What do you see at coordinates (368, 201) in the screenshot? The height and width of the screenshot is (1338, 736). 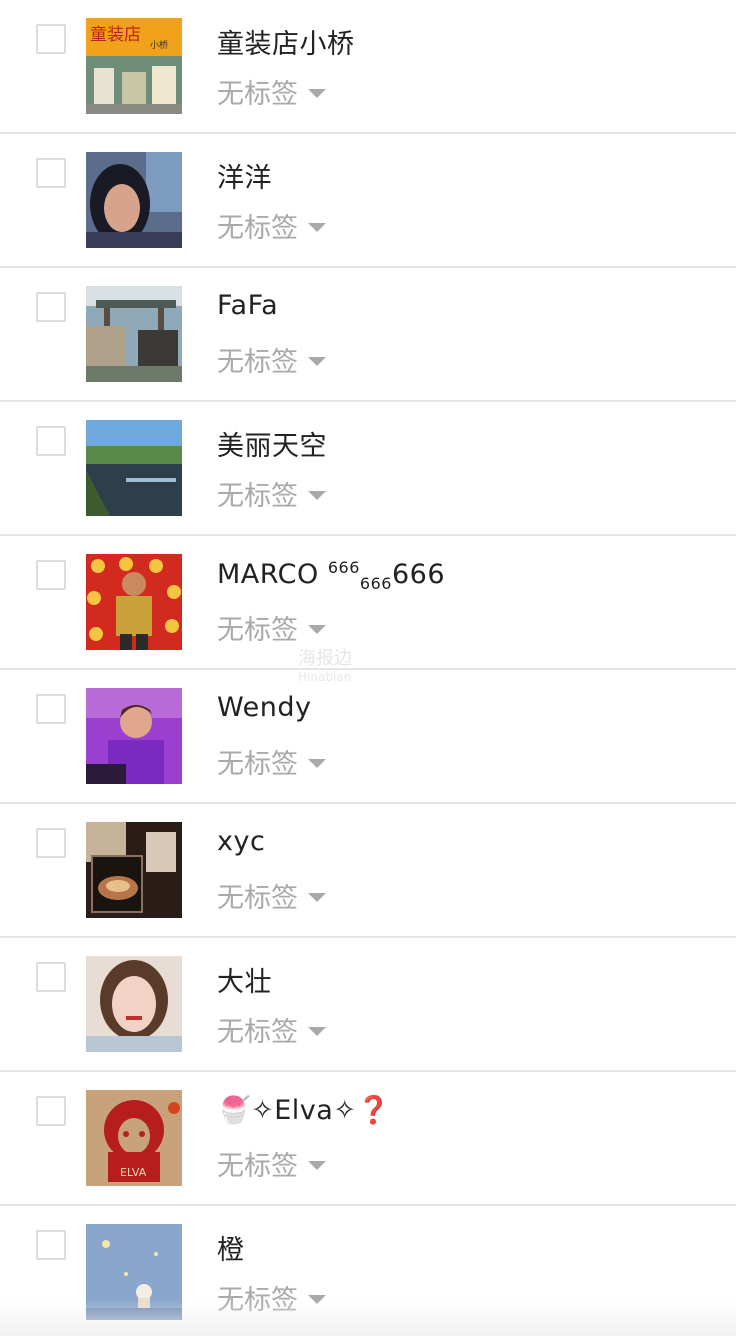 I see `contact-row: 洋洋 无标签` at bounding box center [368, 201].